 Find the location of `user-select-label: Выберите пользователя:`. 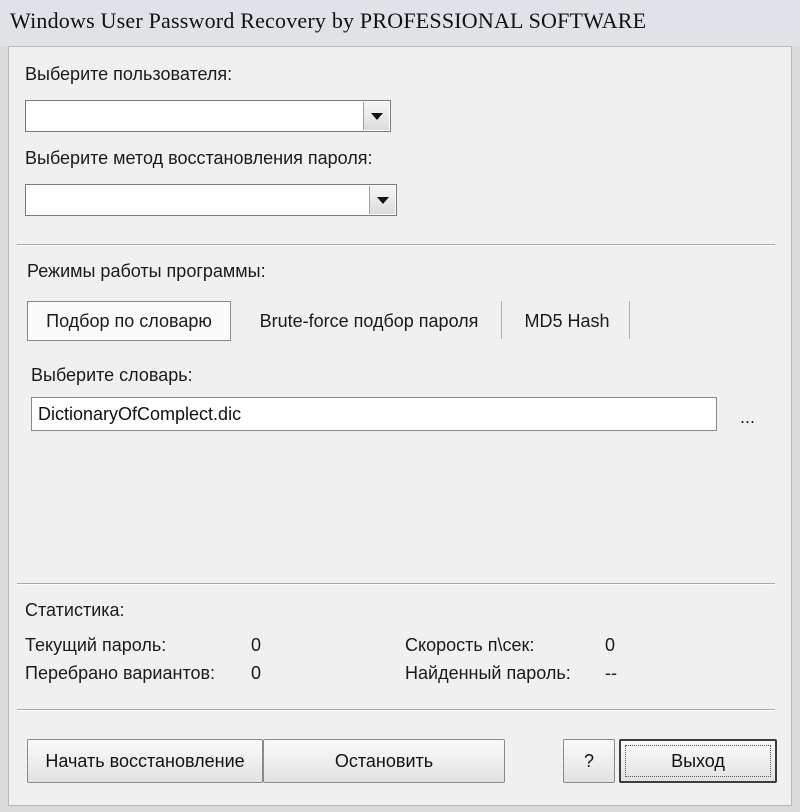

user-select-label: Выберите пользователя: is located at coordinates (129, 74).